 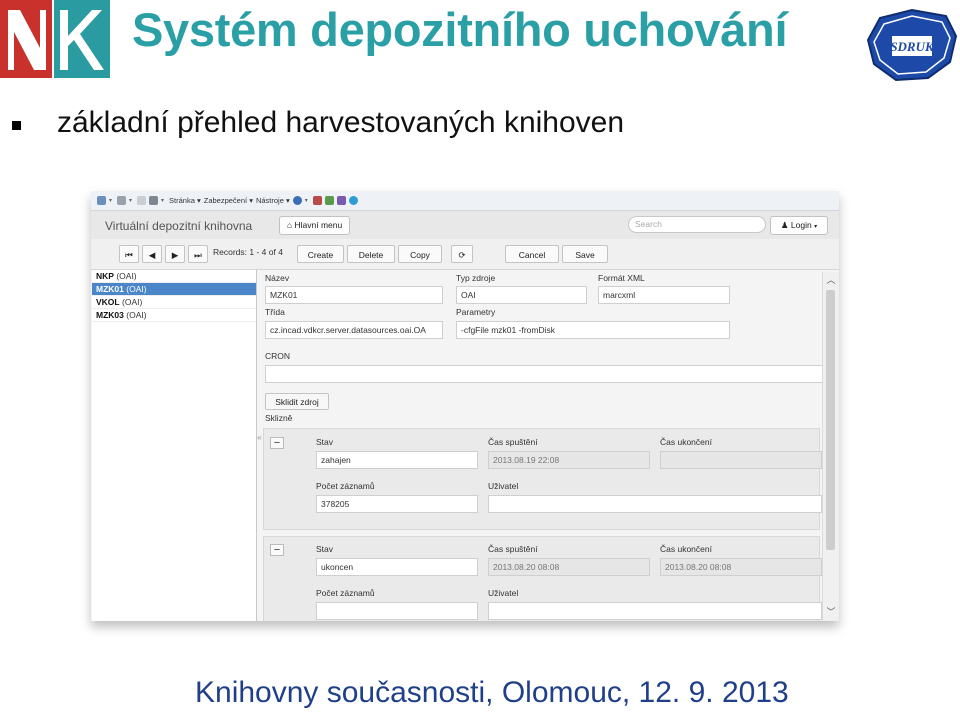 What do you see at coordinates (297, 401) in the screenshot?
I see `harvest-source-button: Sklidit zdroj` at bounding box center [297, 401].